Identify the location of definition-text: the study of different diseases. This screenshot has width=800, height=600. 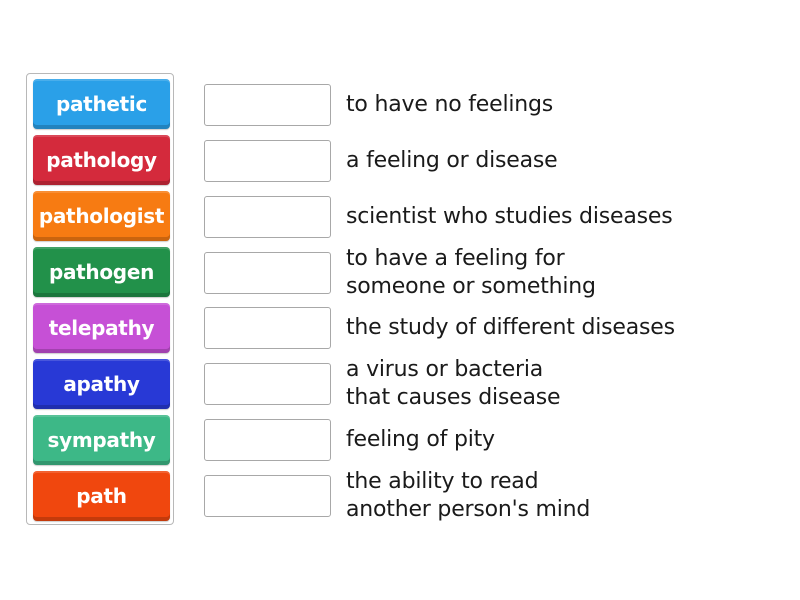
(510, 327).